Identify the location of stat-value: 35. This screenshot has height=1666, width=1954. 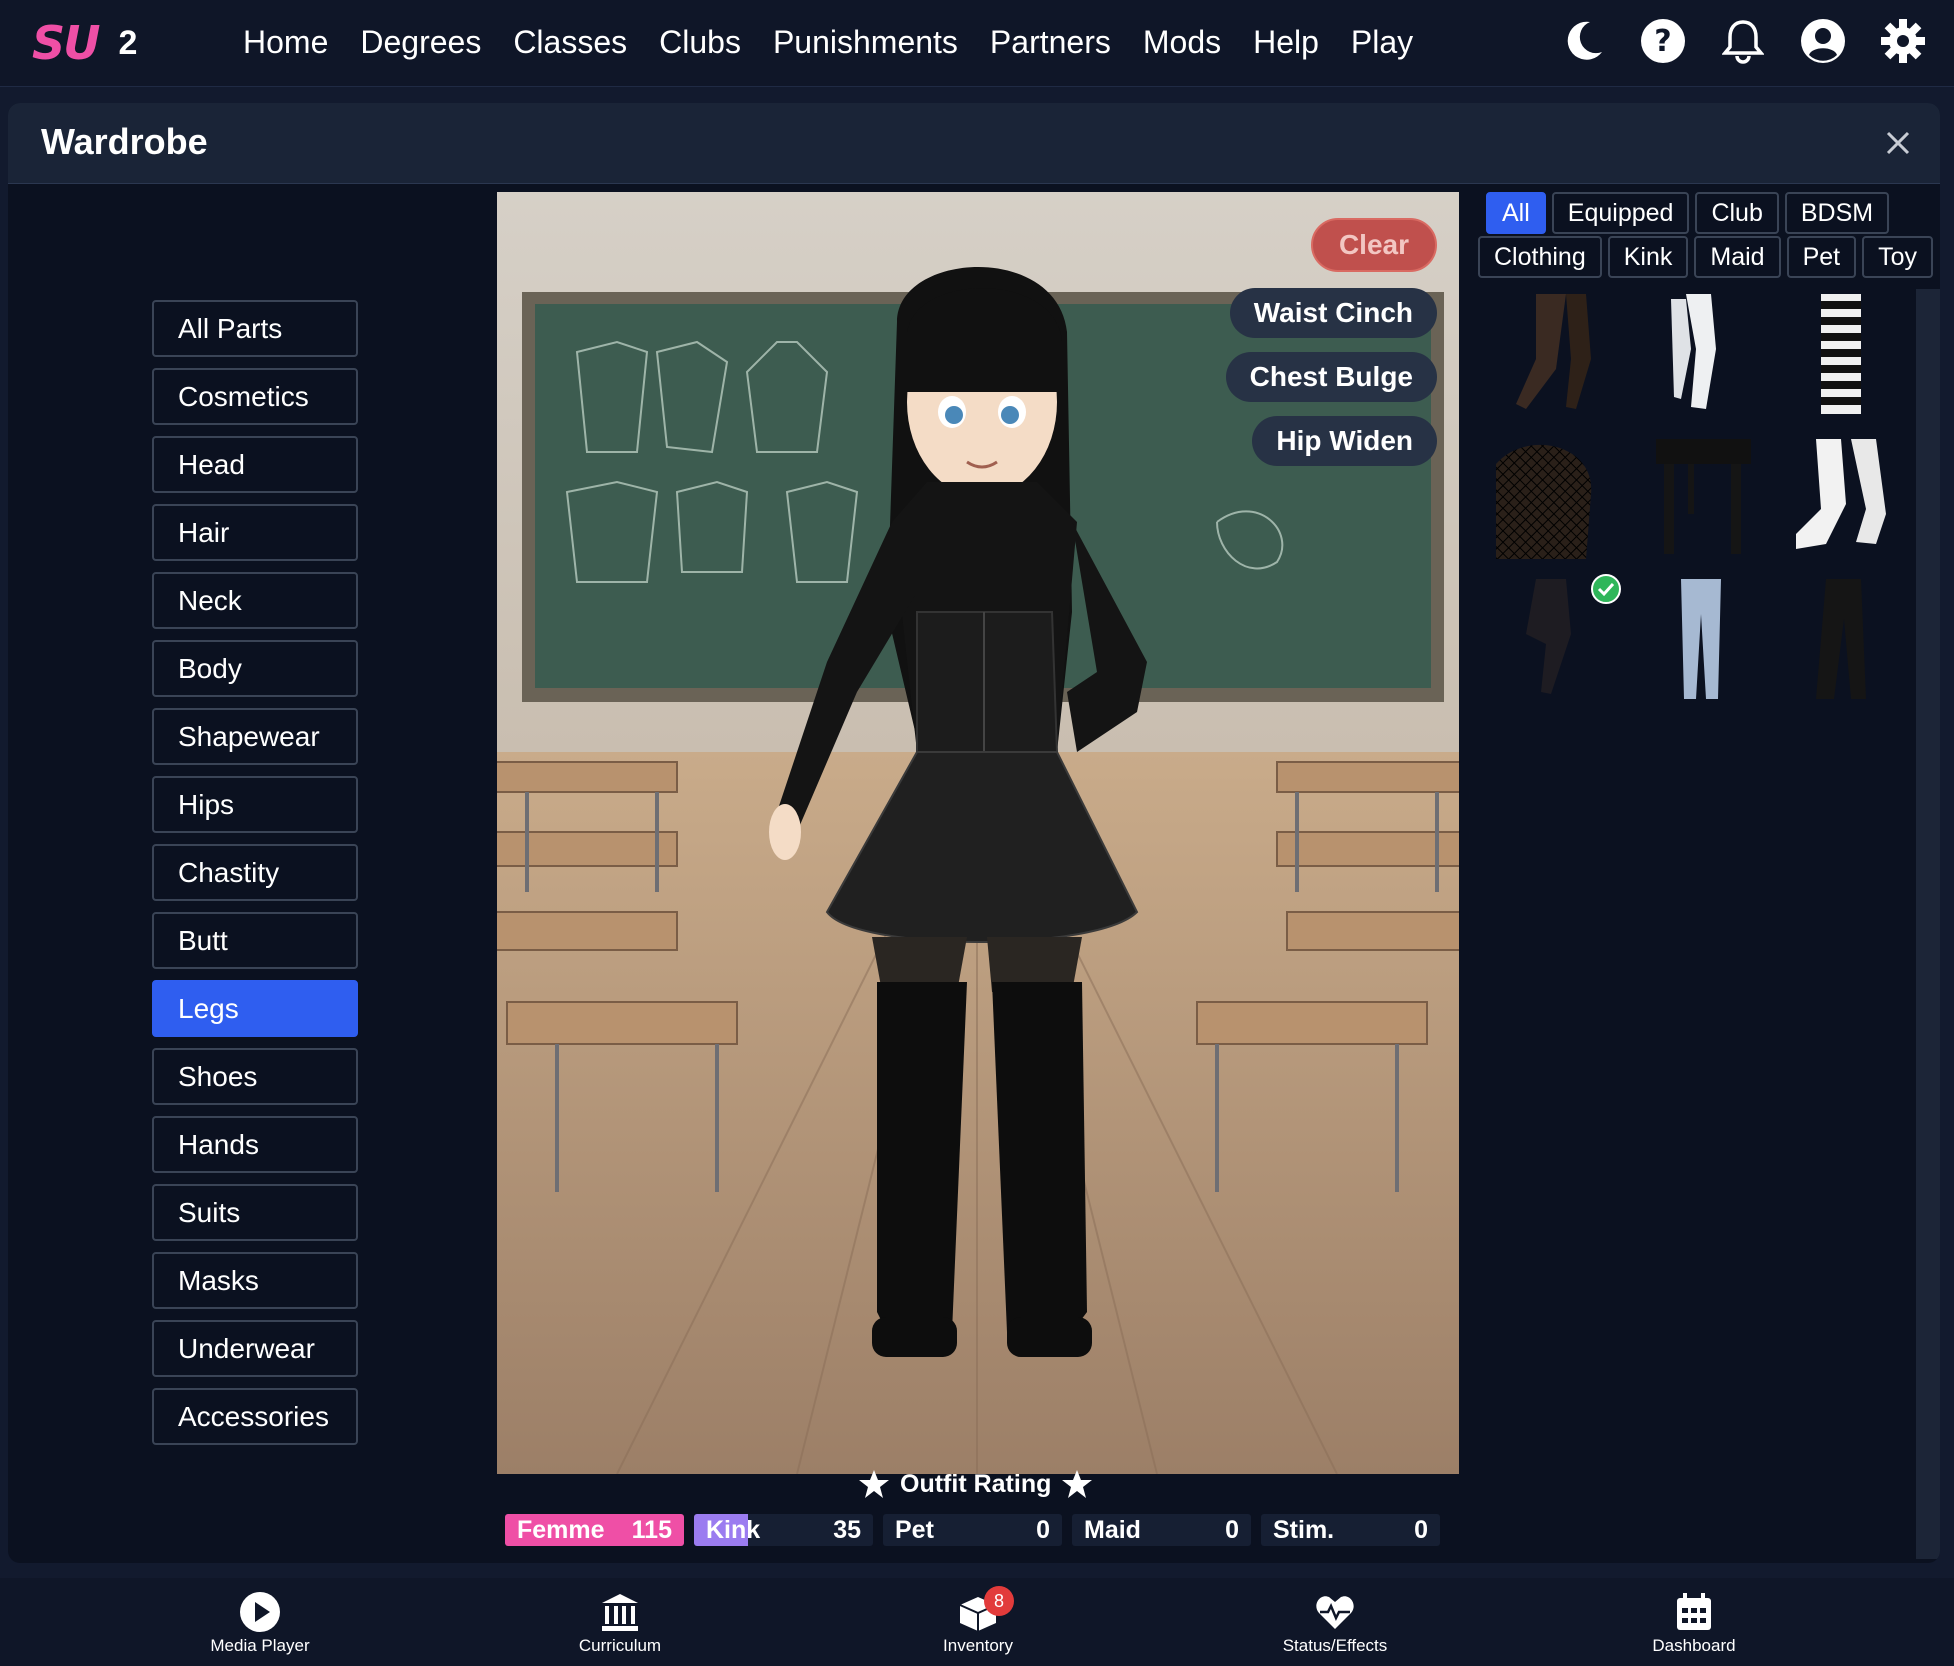
(847, 1530).